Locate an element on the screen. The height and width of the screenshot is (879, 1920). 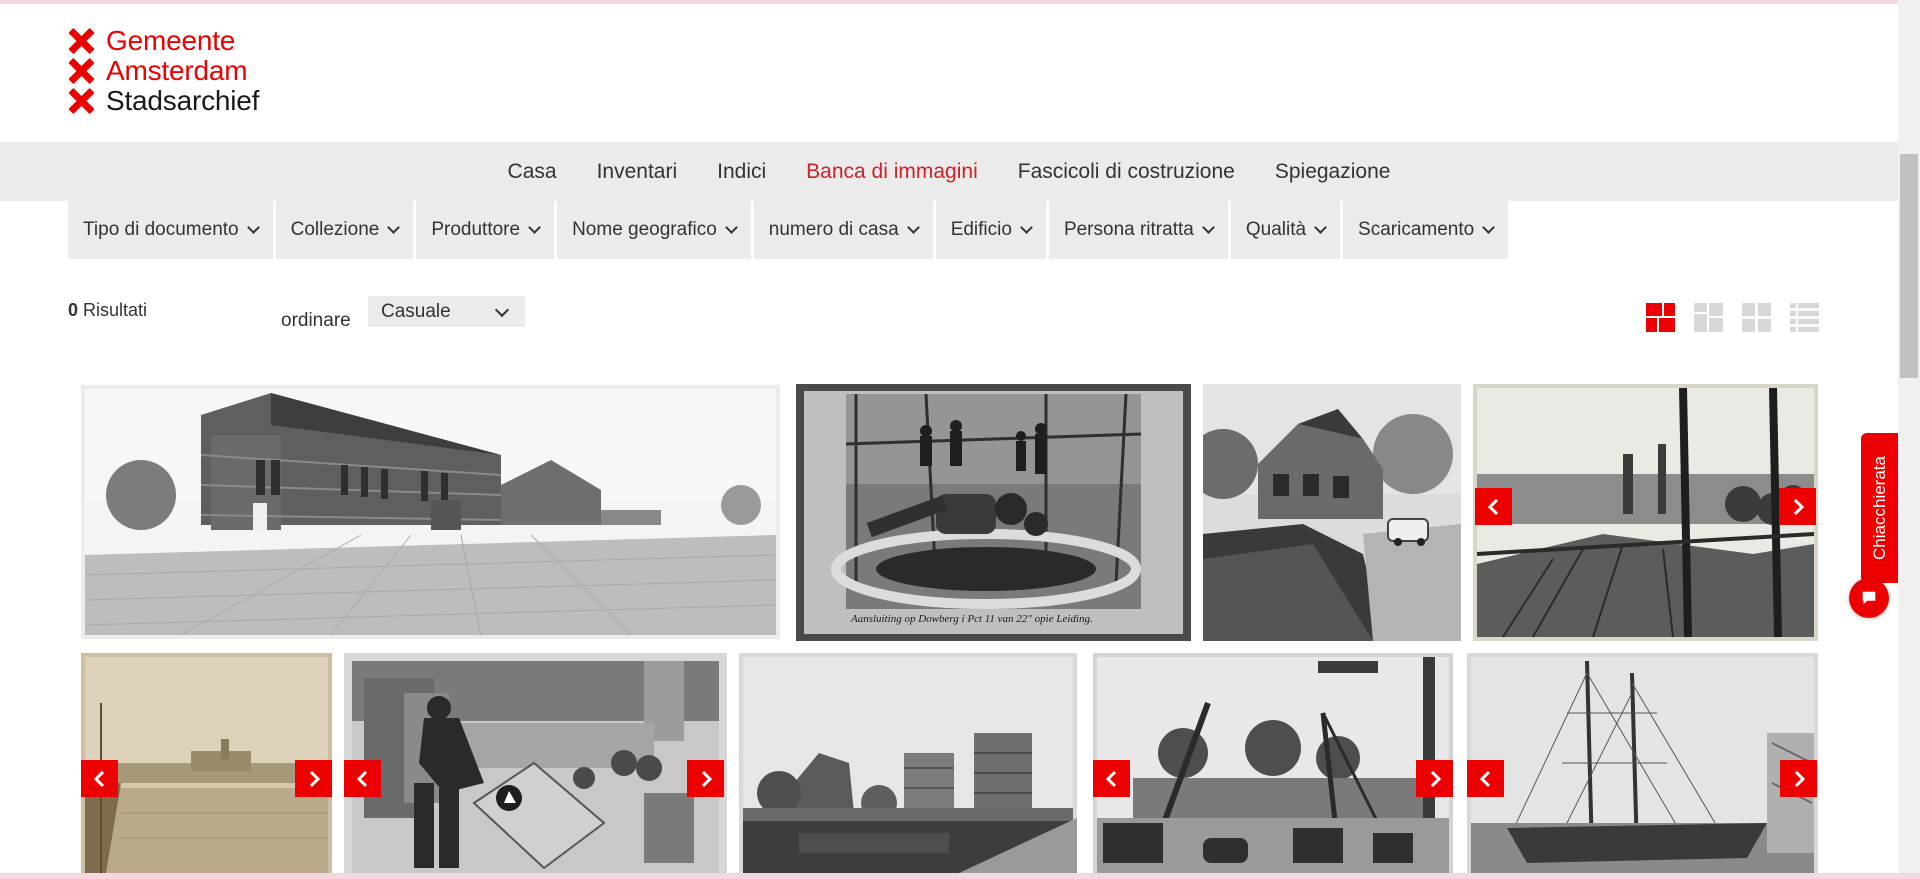
filter-persona-ritratta: Persona ritratta is located at coordinates (1138, 230).